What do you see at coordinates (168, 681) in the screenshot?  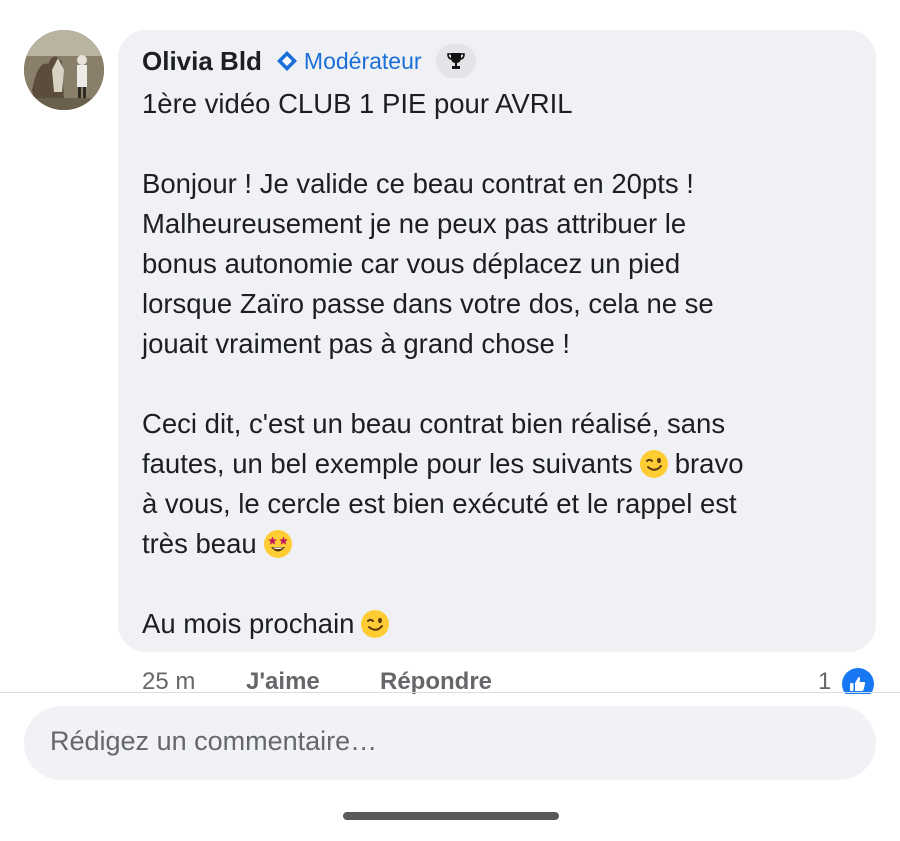 I see `comment-timestamp: 25 m` at bounding box center [168, 681].